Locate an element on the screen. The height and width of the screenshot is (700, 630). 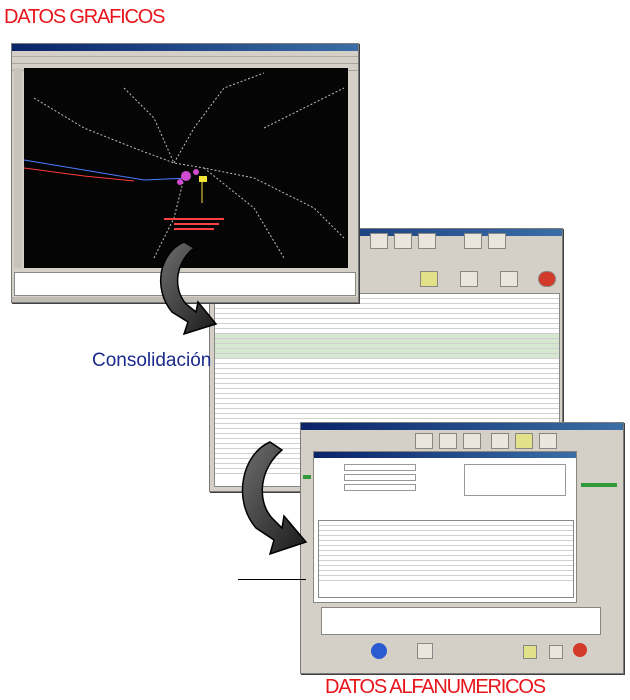
toolbar is located at coordinates (185, 60).